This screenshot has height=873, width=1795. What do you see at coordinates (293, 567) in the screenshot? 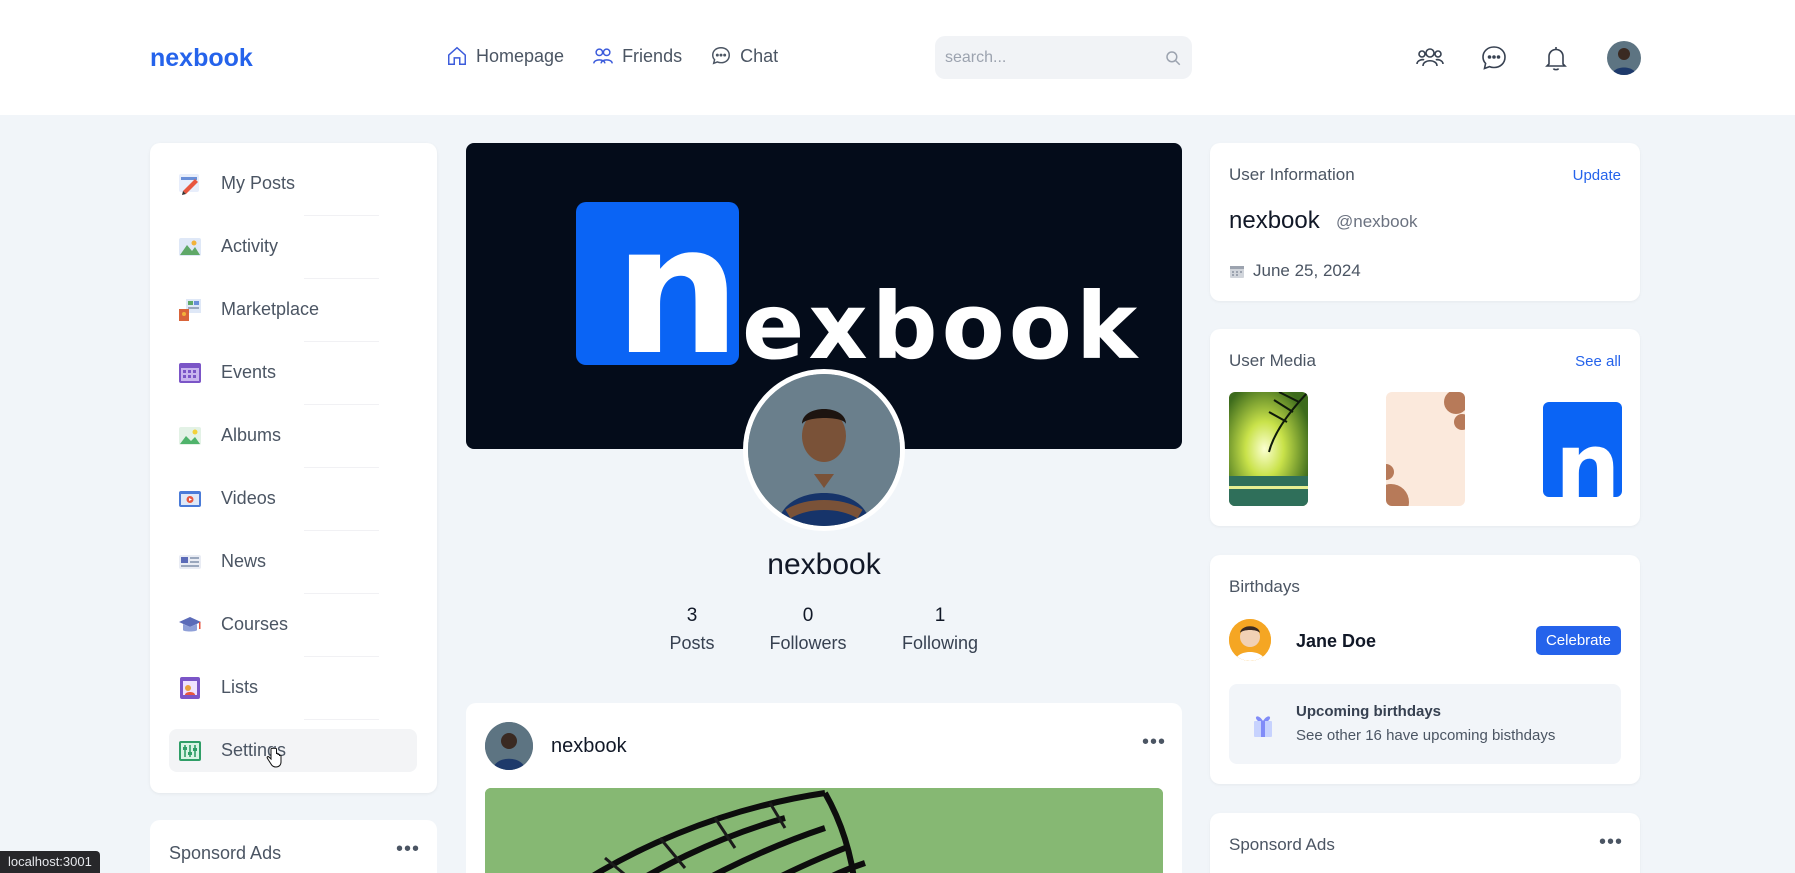
I see `sidebar-item-news: News` at bounding box center [293, 567].